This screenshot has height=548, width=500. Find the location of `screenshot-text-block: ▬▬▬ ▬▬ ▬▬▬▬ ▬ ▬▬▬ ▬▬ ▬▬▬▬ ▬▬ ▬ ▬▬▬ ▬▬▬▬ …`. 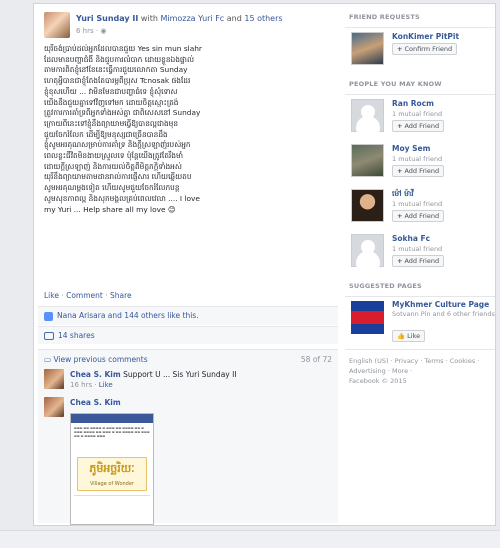

screenshot-text-block: ▬▬▬ ▬▬ ▬▬▬▬ ▬ ▬▬▬ ▬▬ ▬▬▬▬ ▬▬ ▬ ▬▬▬ ▬▬▬▬ … is located at coordinates (112, 432).